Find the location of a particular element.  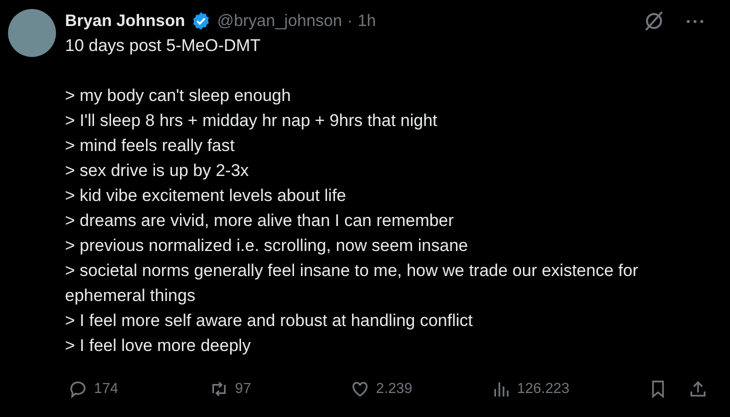

tweet-line: > I feel love more deeply is located at coordinates (158, 346).